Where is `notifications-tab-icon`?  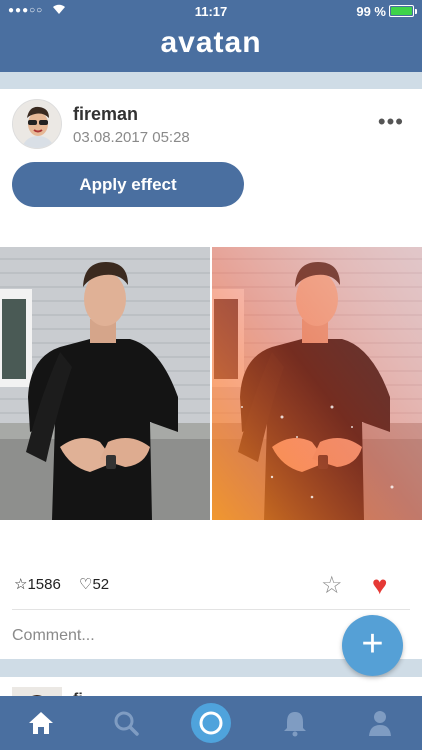 notifications-tab-icon is located at coordinates (295, 723).